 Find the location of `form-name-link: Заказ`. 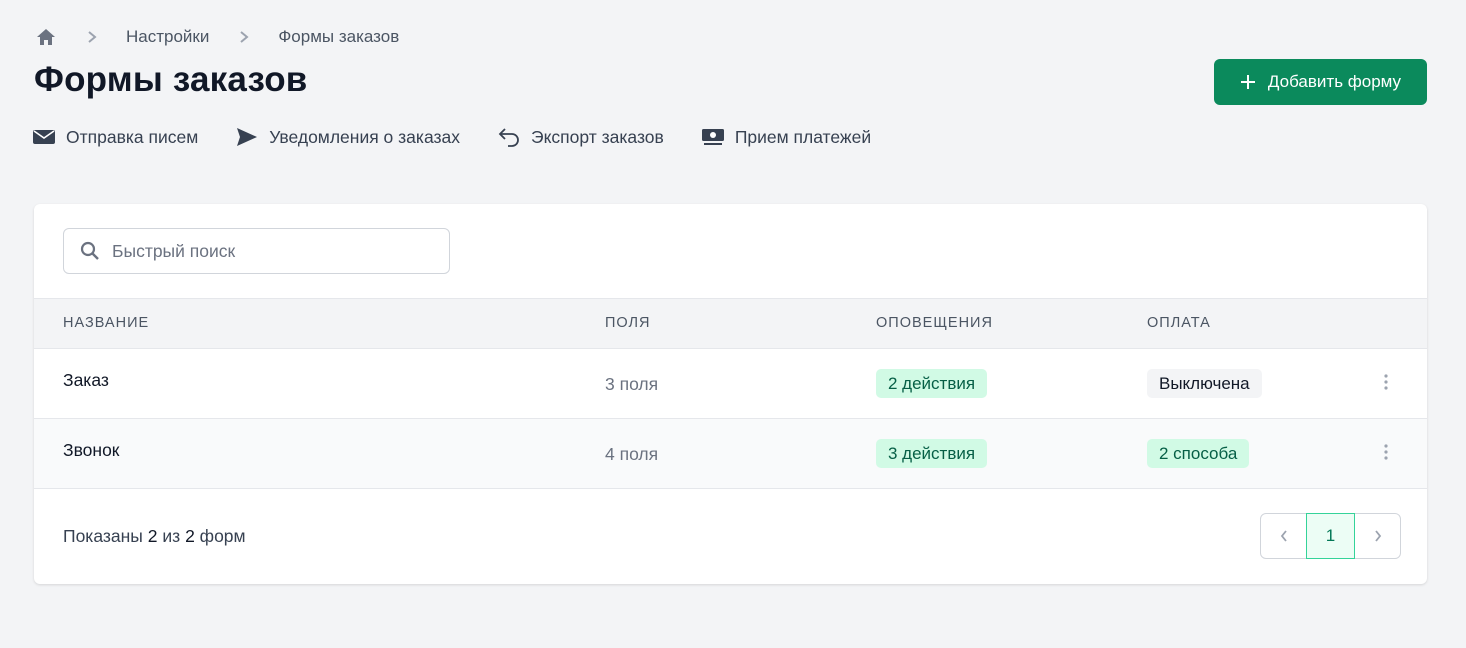

form-name-link: Заказ is located at coordinates (86, 380).